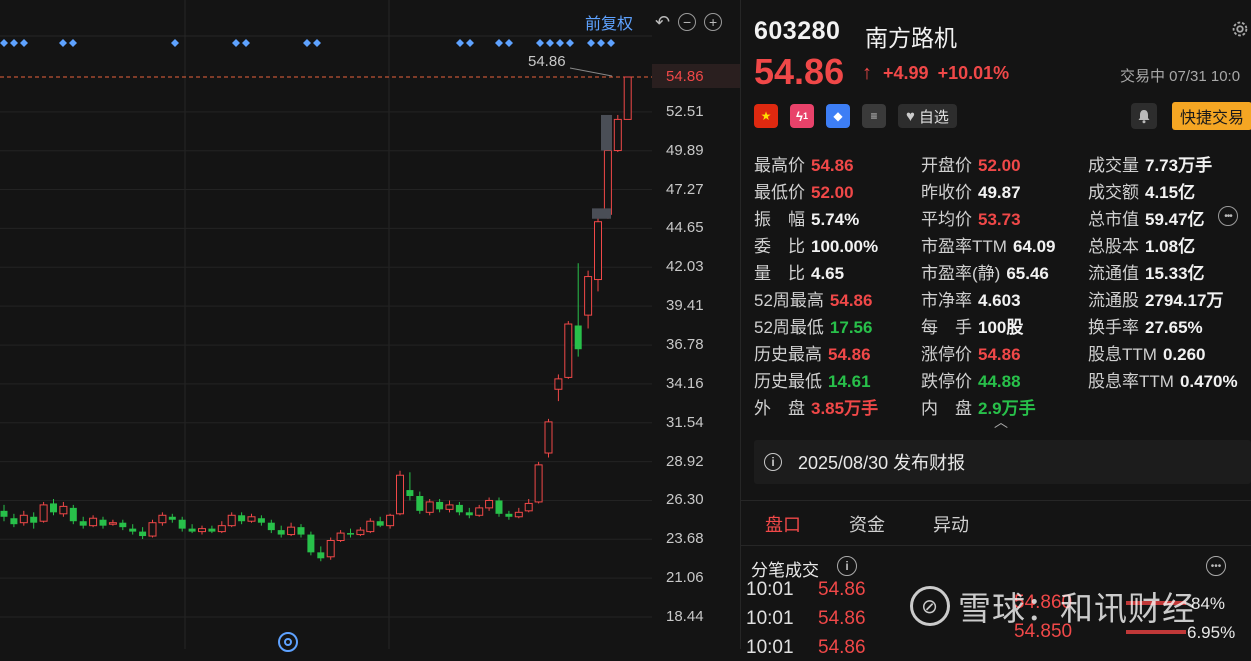 The image size is (1251, 661). Describe the element at coordinates (1001, 422) in the screenshot. I see `collapse-chevron-icon: ︿` at that location.